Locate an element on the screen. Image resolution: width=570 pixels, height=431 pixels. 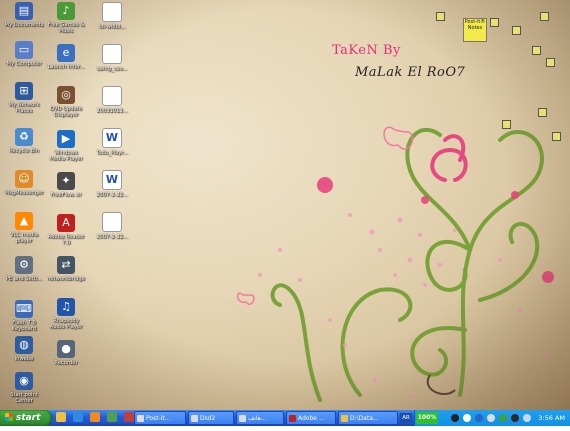
start-button: start is located at coordinates (26, 418).